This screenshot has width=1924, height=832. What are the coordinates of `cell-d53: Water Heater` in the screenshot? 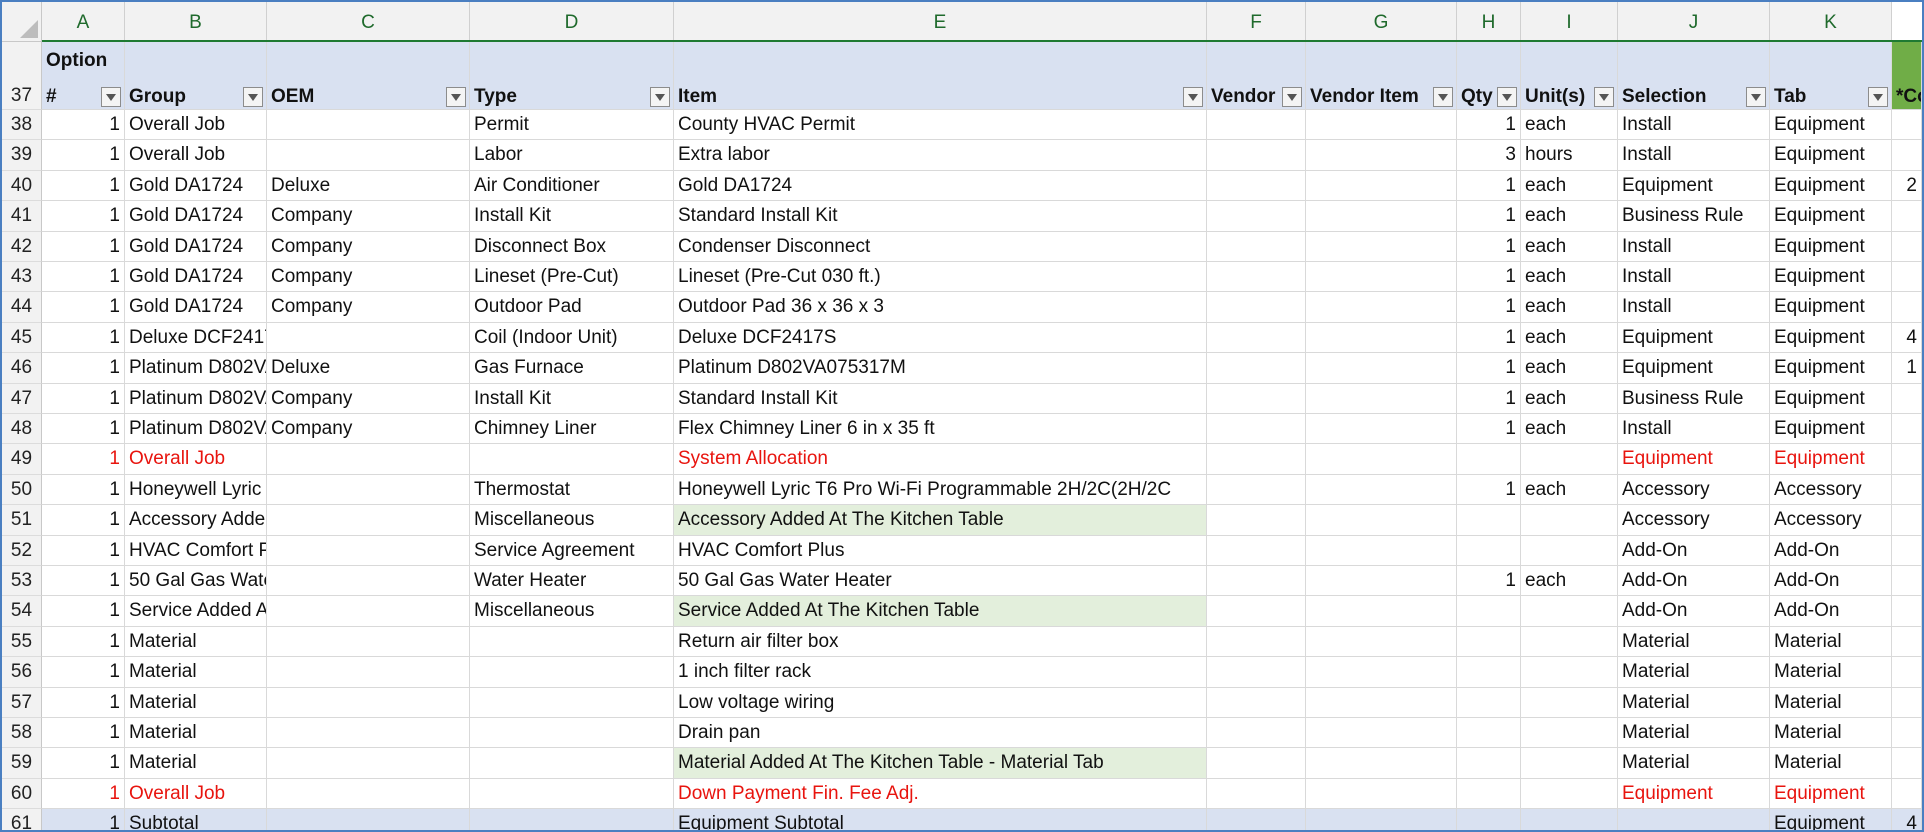 It's located at (572, 581).